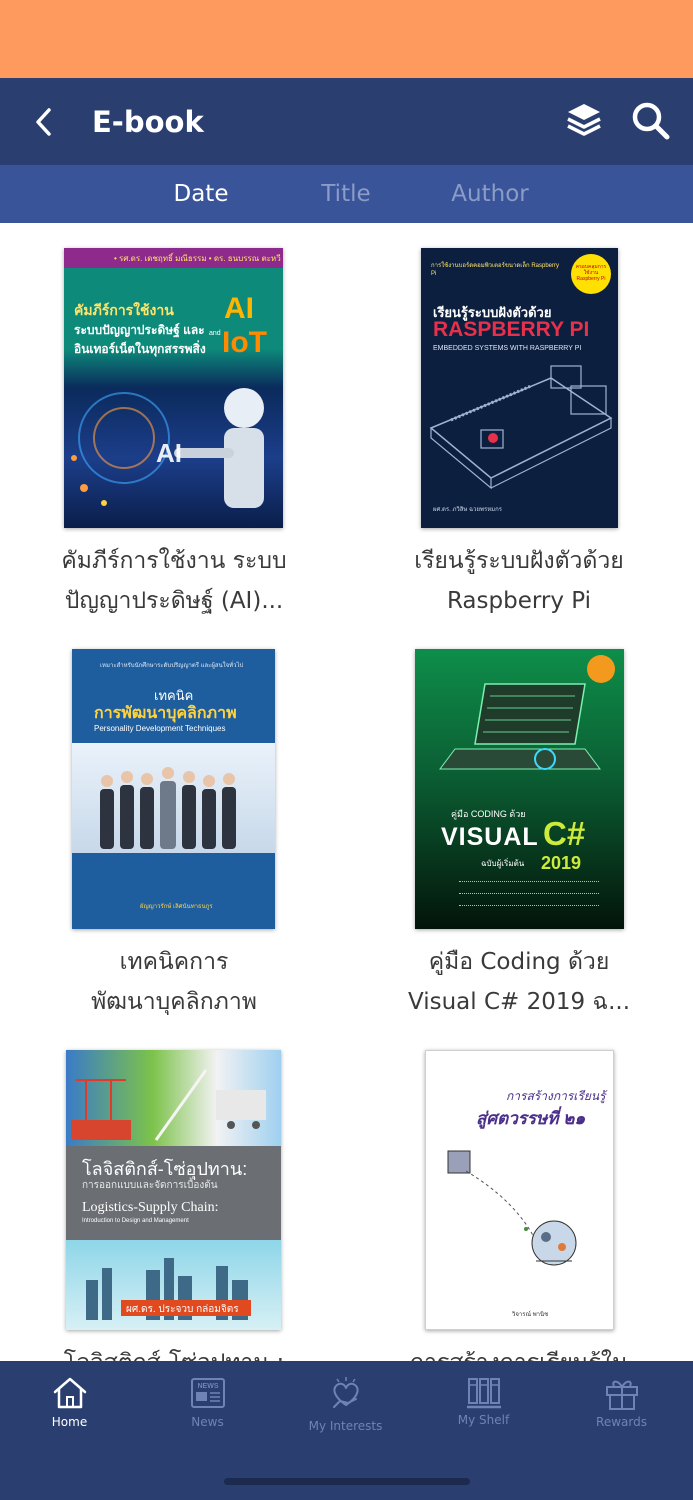  I want to click on cover-author: ผัญญาวรักษ์ เลิศนันทาธนกูร, so click(176, 907).